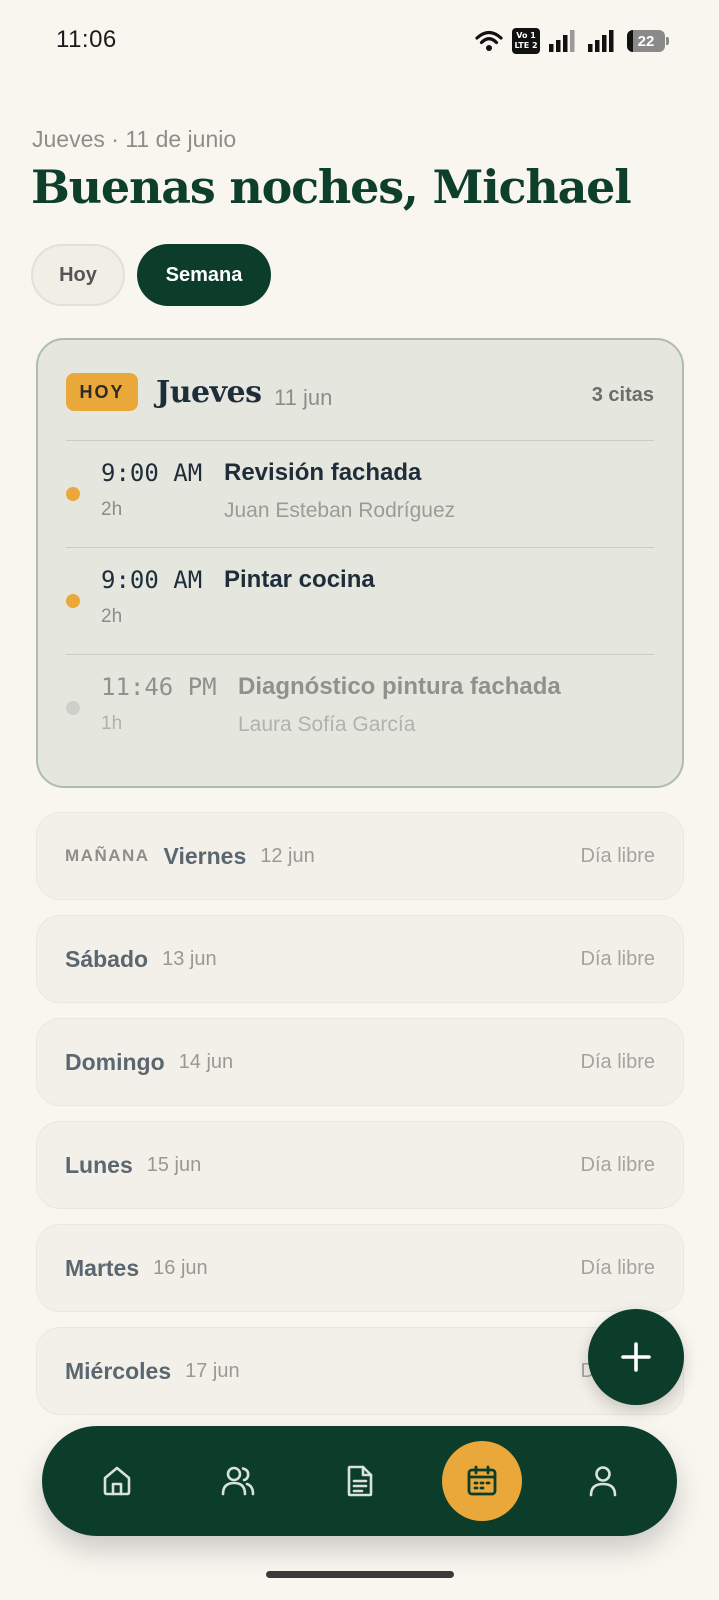 This screenshot has width=719, height=1600. I want to click on toggle-semana: Semana, so click(204, 275).